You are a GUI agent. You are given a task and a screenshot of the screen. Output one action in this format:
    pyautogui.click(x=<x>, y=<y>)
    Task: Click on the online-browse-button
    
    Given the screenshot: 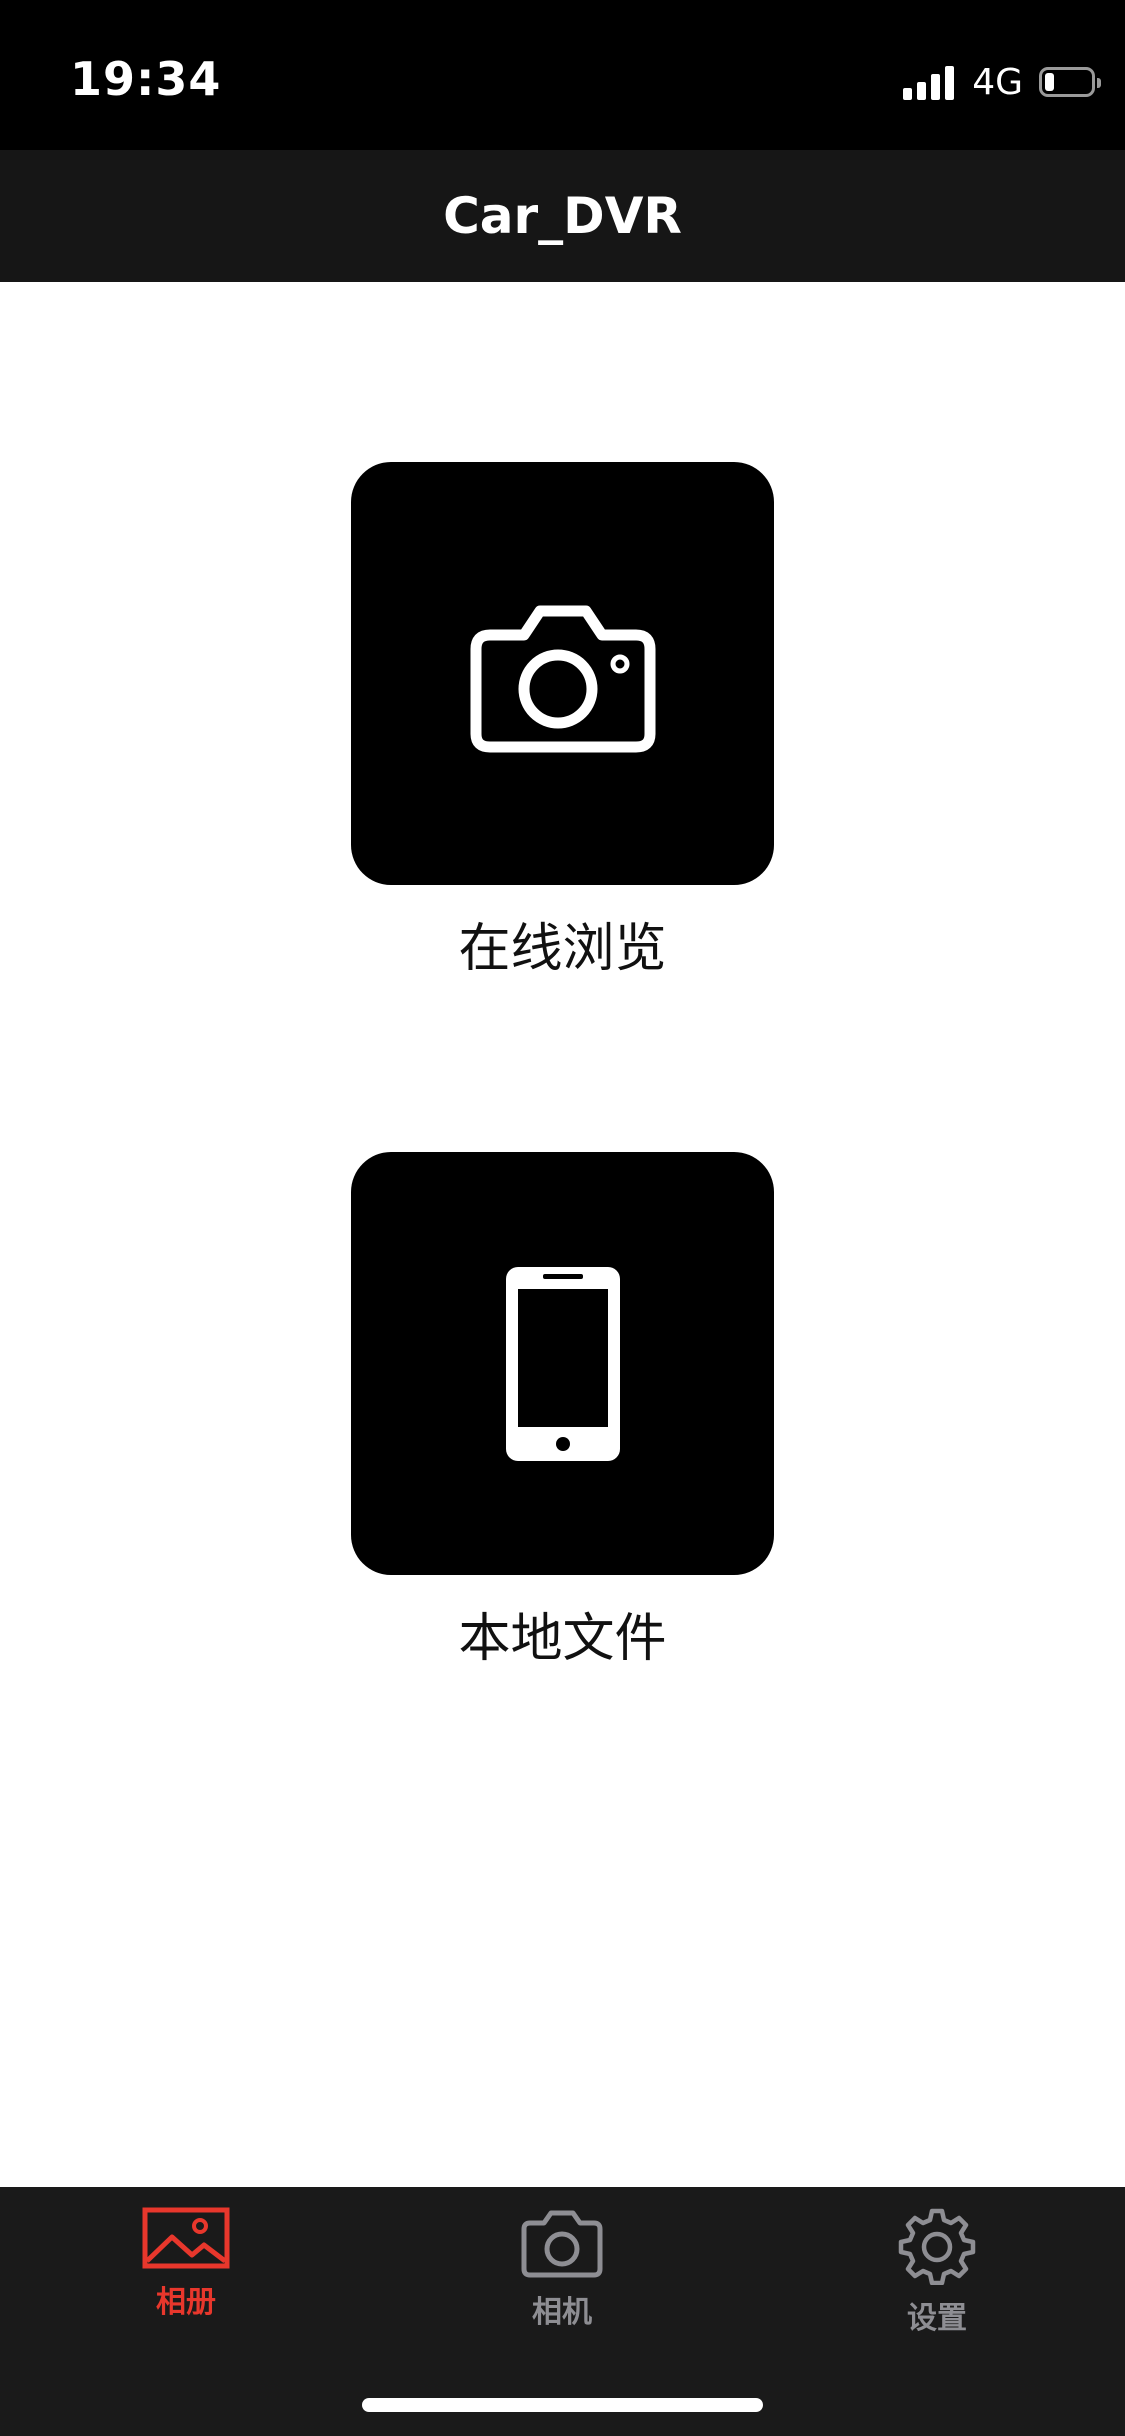 What is the action you would take?
    pyautogui.click(x=562, y=673)
    